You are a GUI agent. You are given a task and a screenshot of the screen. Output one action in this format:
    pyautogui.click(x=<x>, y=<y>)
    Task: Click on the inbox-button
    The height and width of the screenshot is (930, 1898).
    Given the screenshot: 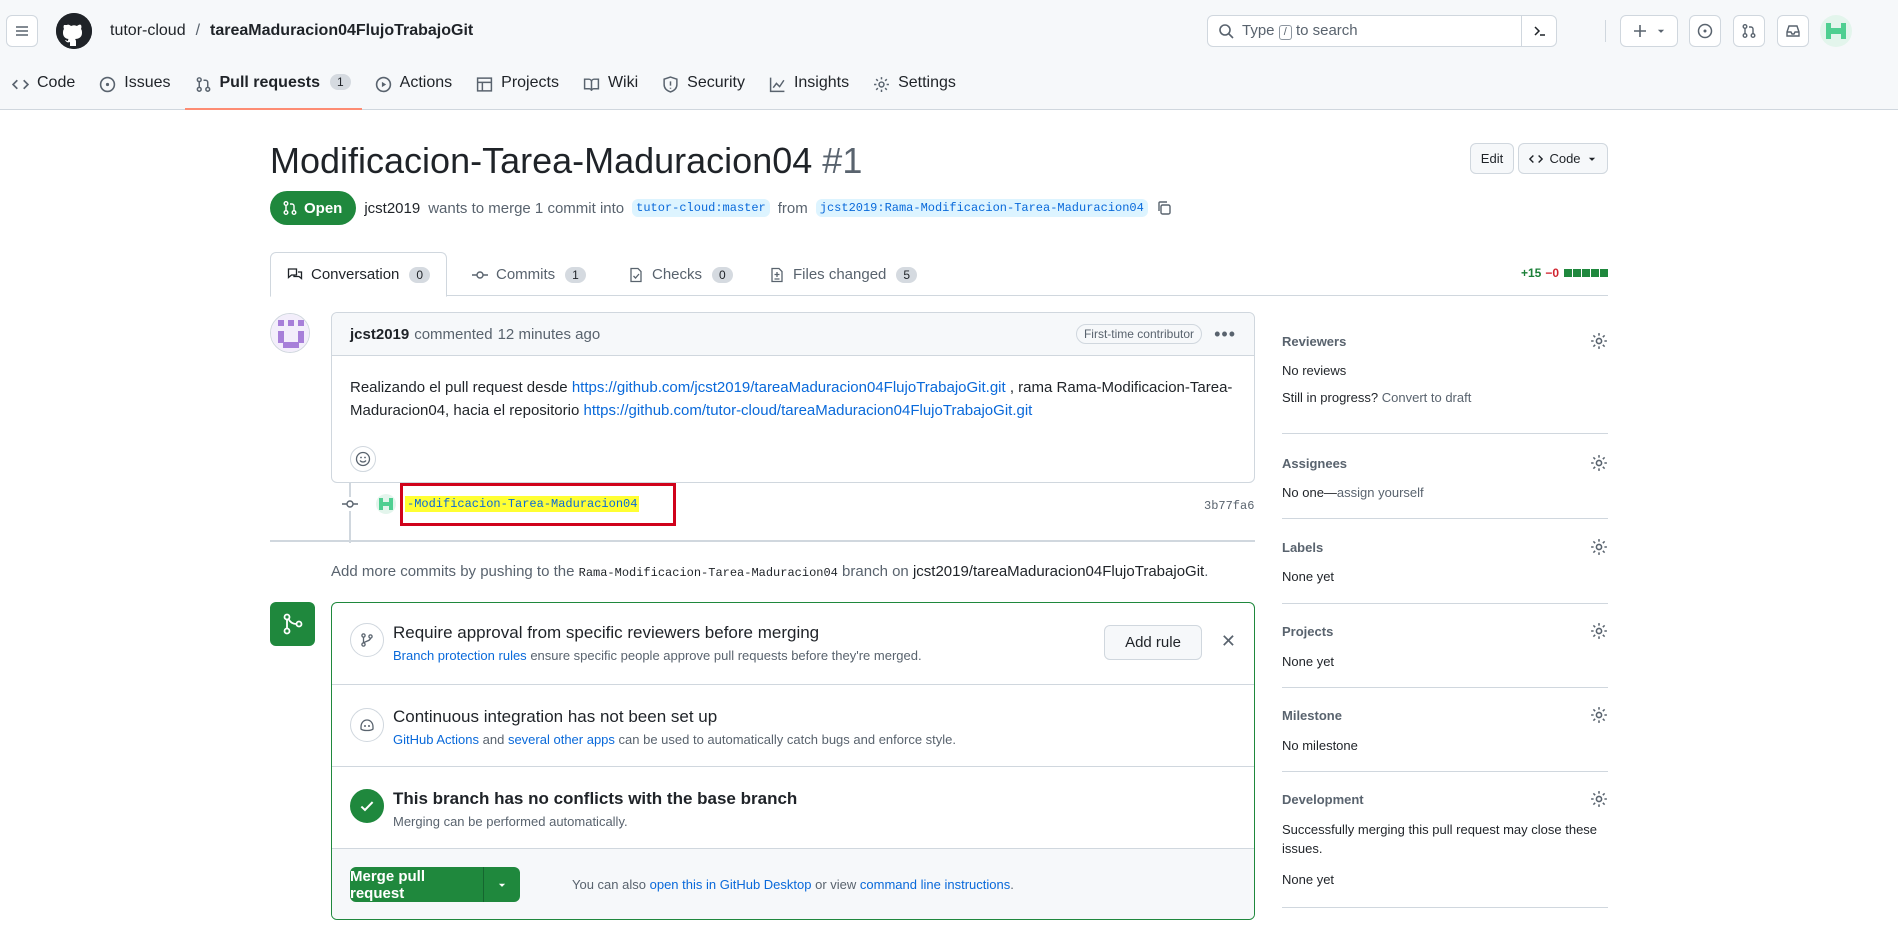 What is the action you would take?
    pyautogui.click(x=1793, y=31)
    